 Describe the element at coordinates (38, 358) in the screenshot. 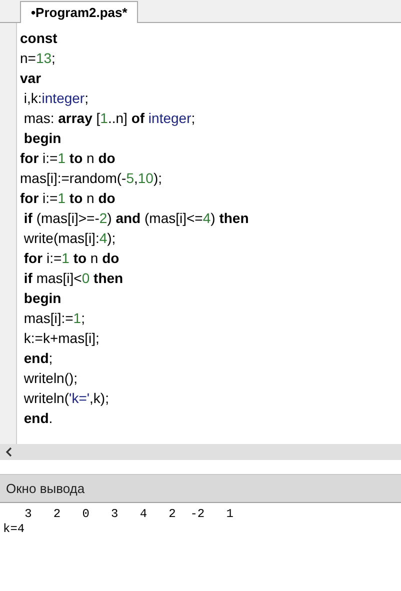

I see `code-line: end;` at that location.